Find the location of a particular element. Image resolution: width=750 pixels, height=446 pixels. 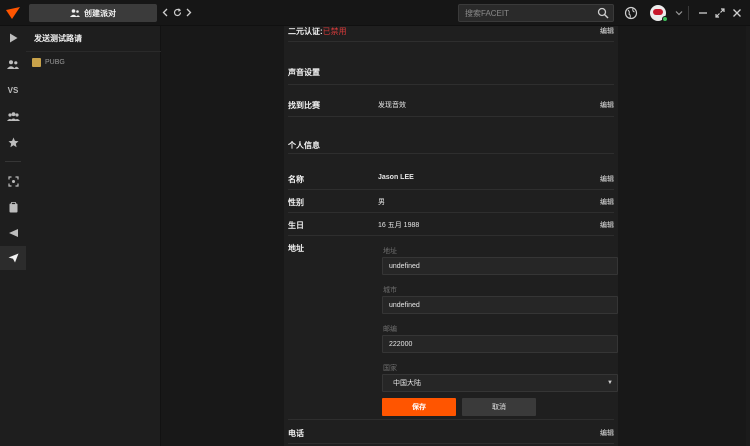

phone-row: 电话 编辑 is located at coordinates (451, 432).